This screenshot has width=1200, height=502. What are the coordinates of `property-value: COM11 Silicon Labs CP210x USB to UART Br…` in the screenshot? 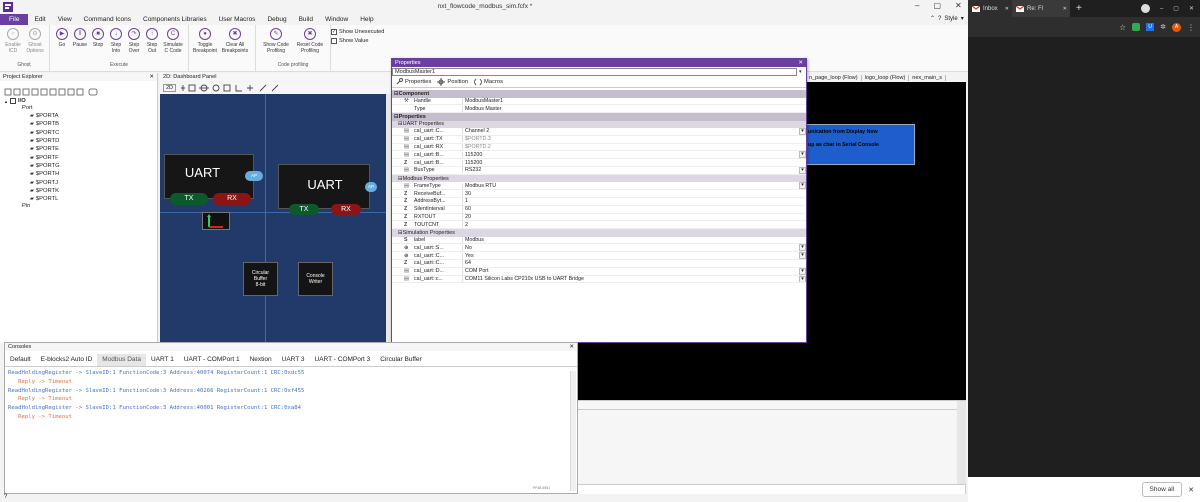 It's located at (630, 279).